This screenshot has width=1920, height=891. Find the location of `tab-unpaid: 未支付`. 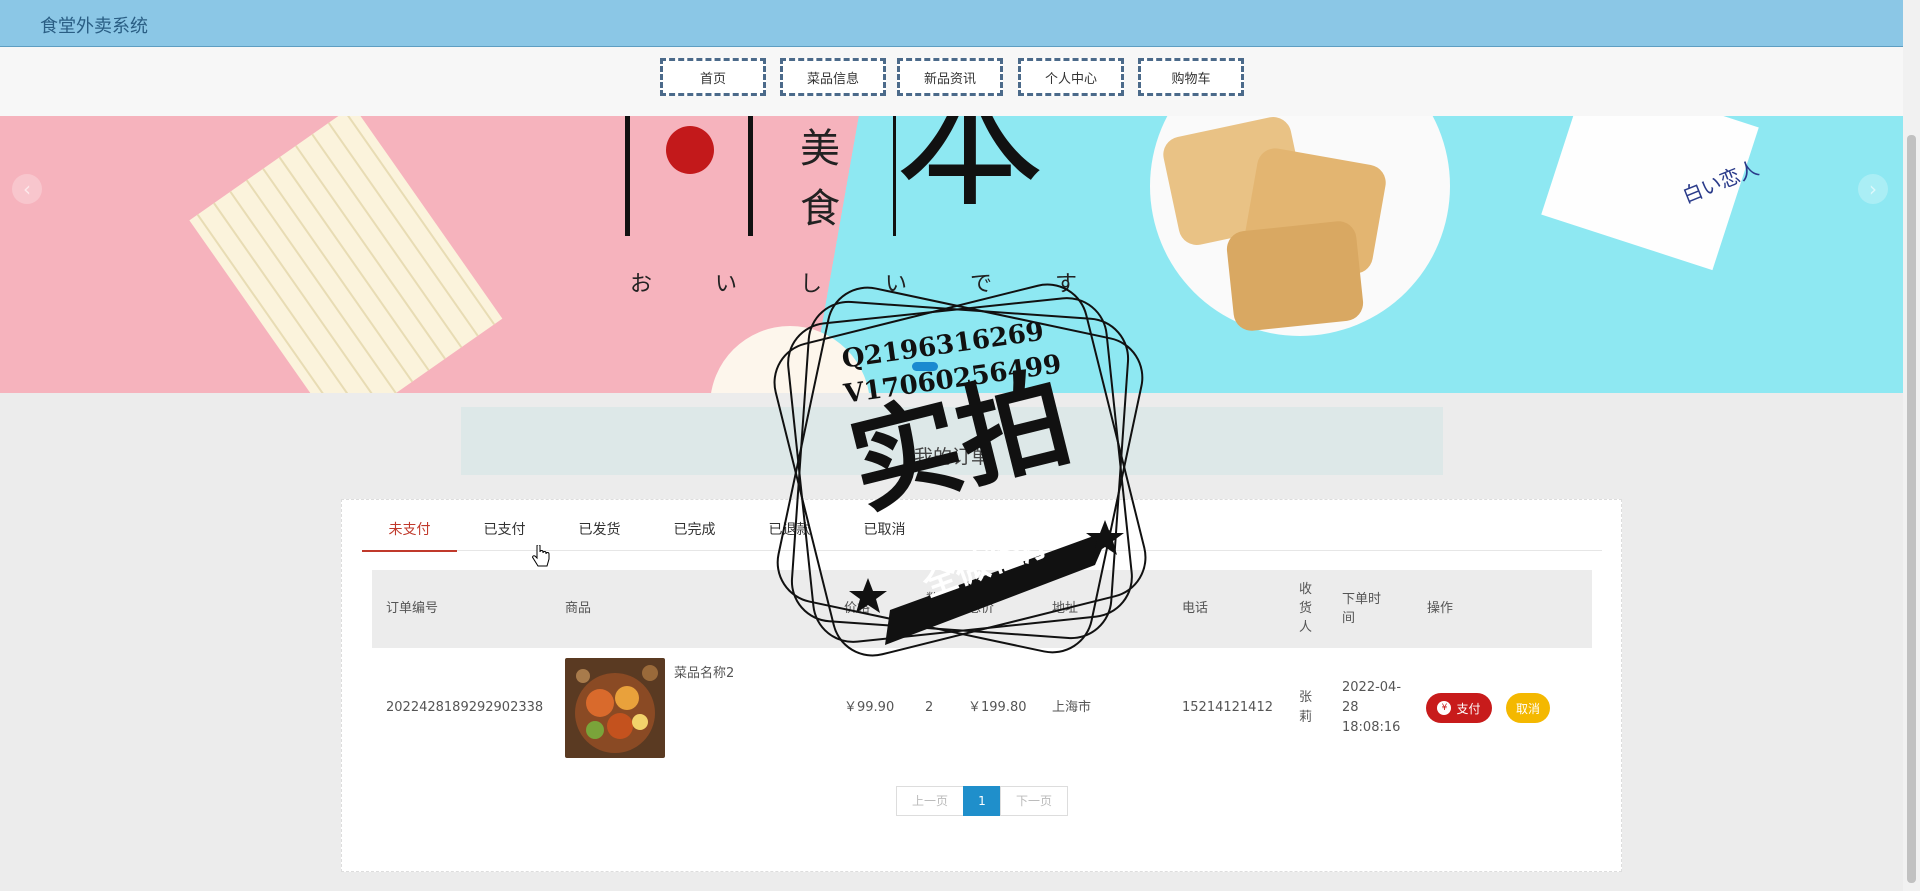

tab-unpaid: 未支付 is located at coordinates (409, 536).